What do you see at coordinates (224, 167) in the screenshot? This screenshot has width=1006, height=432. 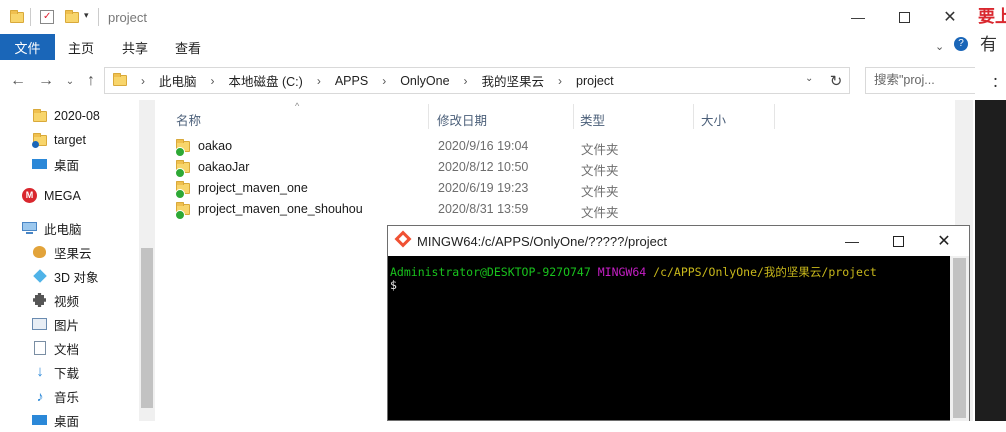 I see `file-name: oakaoJar` at bounding box center [224, 167].